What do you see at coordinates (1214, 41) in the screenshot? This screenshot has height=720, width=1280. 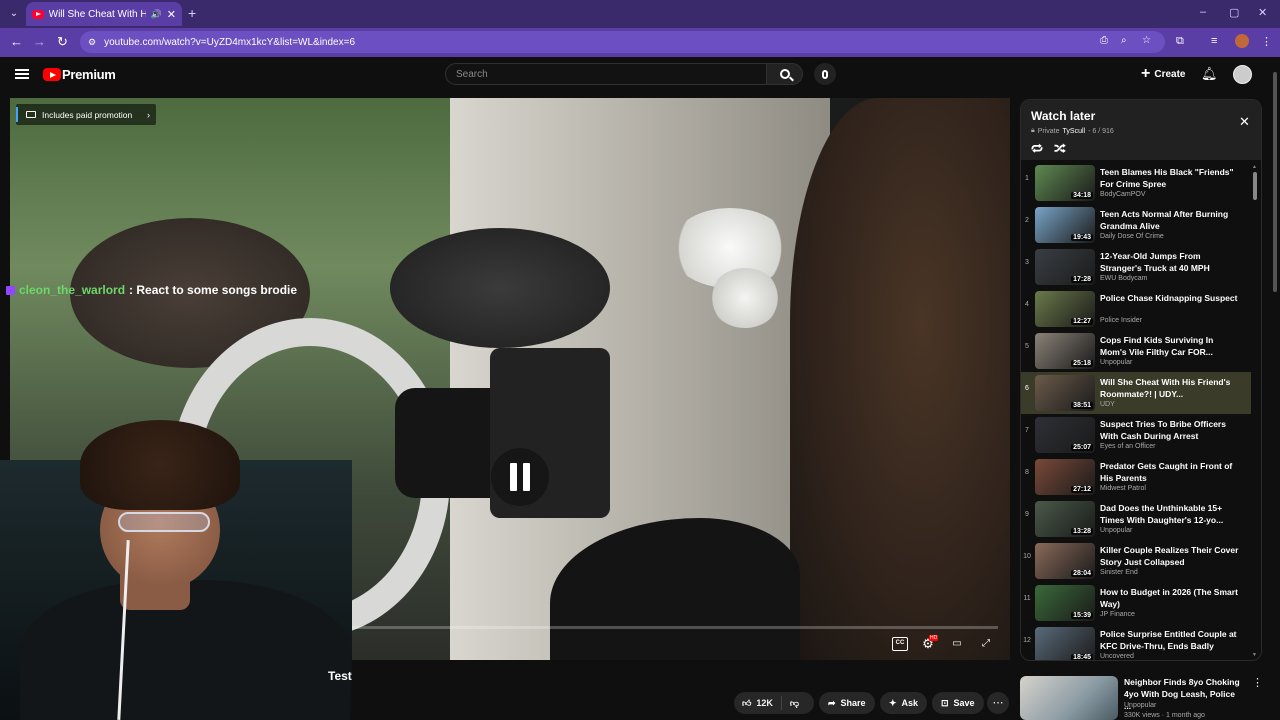 I see `media-controls-icon: ≡` at bounding box center [1214, 41].